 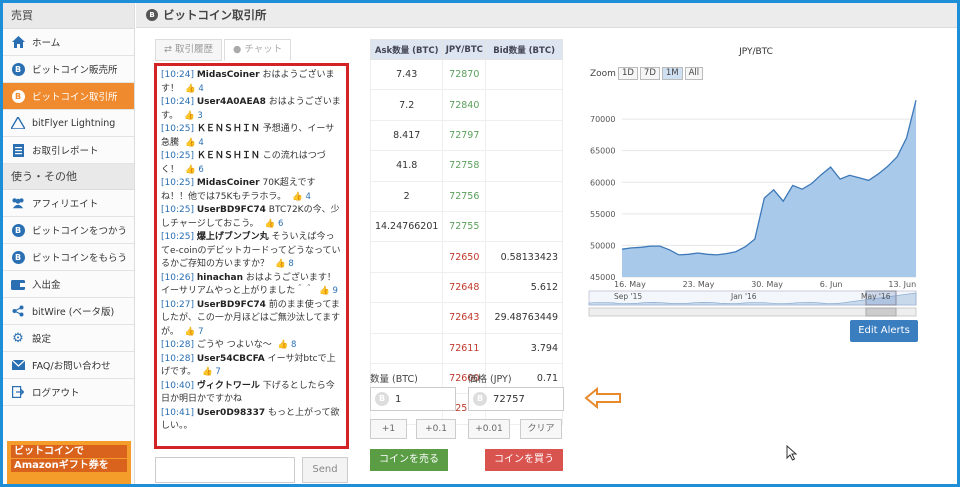 I want to click on ask-row: 41.8 72758, so click(x=466, y=166).